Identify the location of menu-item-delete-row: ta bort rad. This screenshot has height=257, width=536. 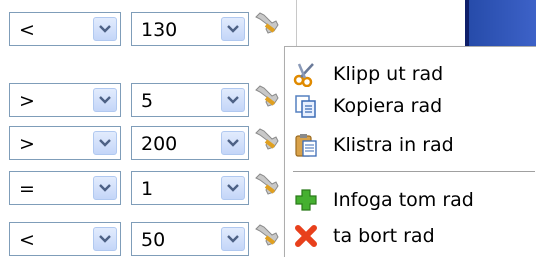
(411, 236).